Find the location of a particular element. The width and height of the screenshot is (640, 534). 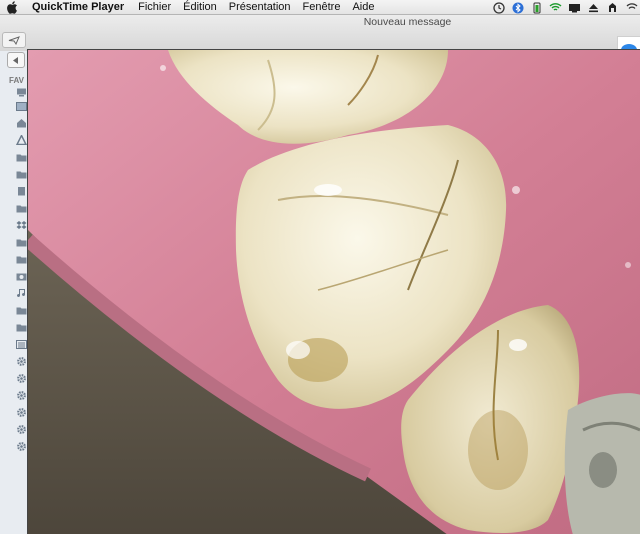

dropbox-icon is located at coordinates (21, 225).